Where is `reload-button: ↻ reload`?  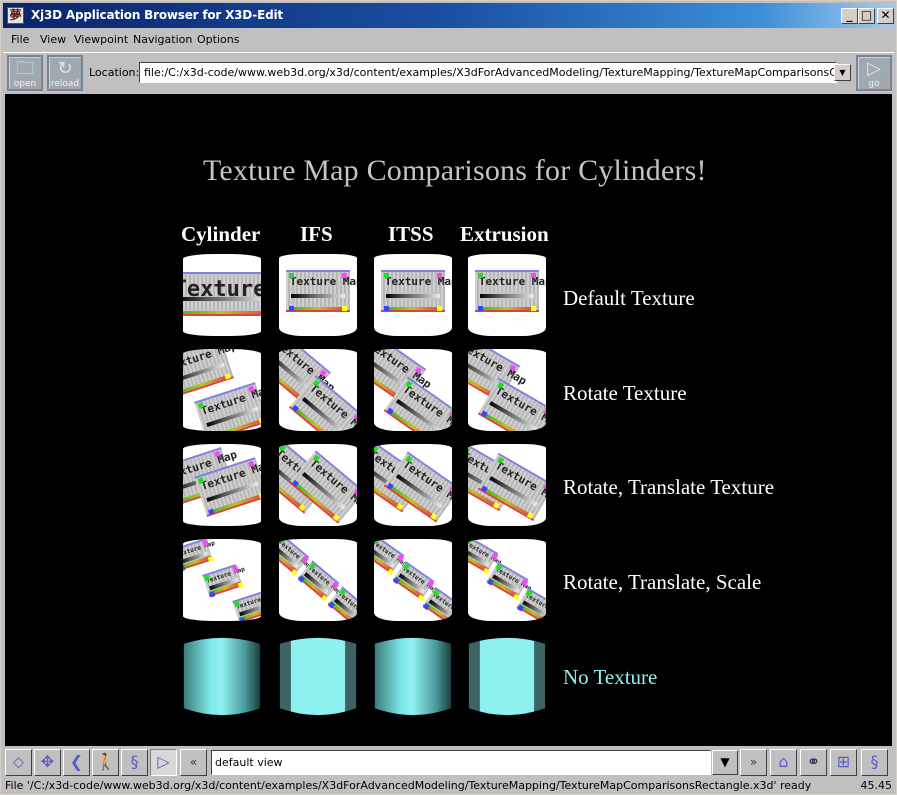
reload-button: ↻ reload is located at coordinates (65, 73).